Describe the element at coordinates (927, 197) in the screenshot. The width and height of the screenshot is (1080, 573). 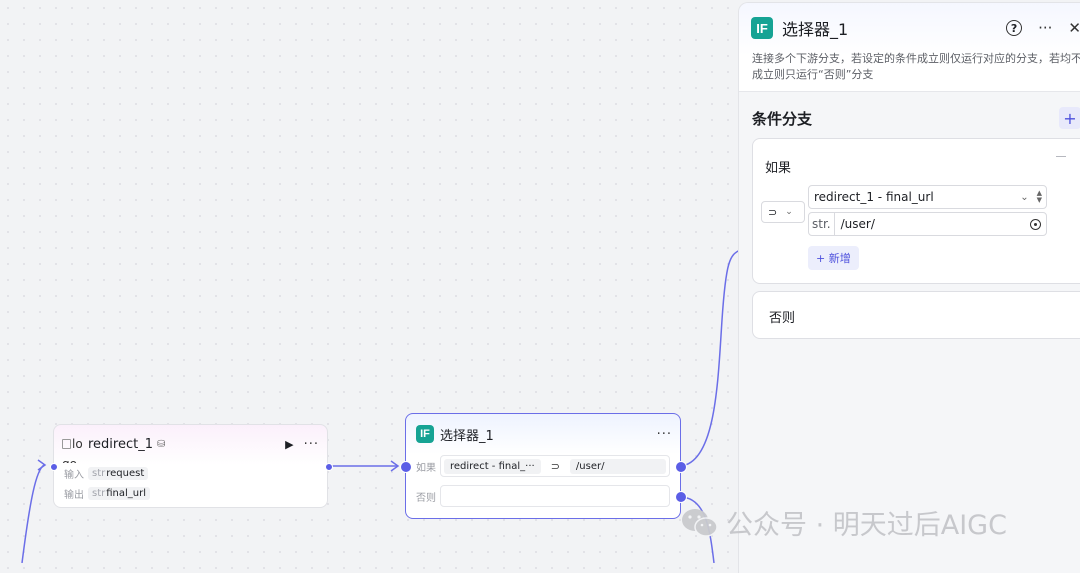
I see `variable-select: redirect_1 - final_url ⌄ ▲ ▼` at that location.